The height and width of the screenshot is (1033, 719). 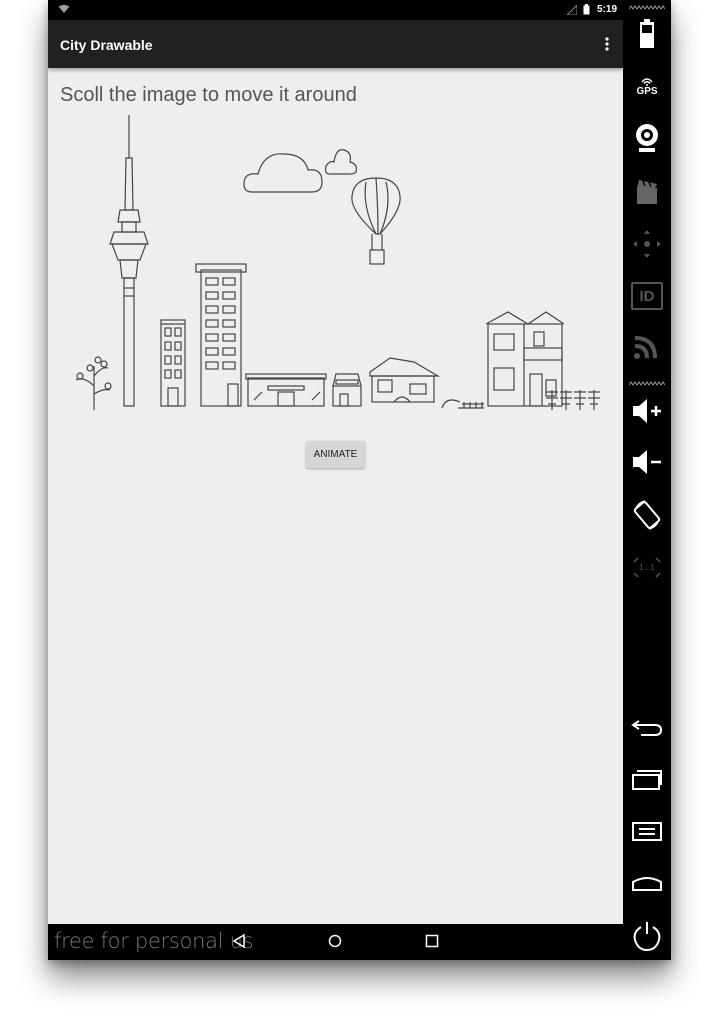 I want to click on home-icon, so click(x=335, y=941).